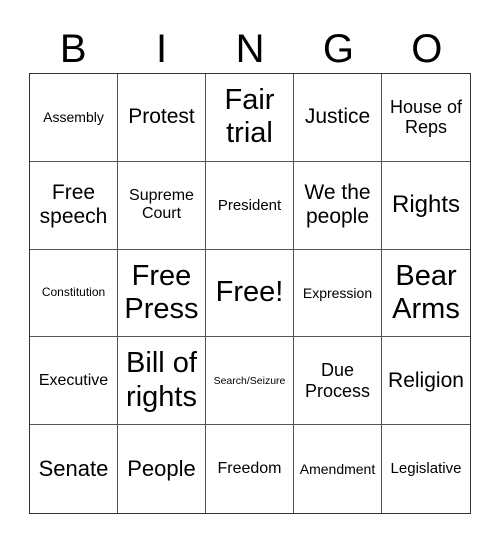 The height and width of the screenshot is (544, 500). I want to click on bingo-cell: President, so click(250, 205).